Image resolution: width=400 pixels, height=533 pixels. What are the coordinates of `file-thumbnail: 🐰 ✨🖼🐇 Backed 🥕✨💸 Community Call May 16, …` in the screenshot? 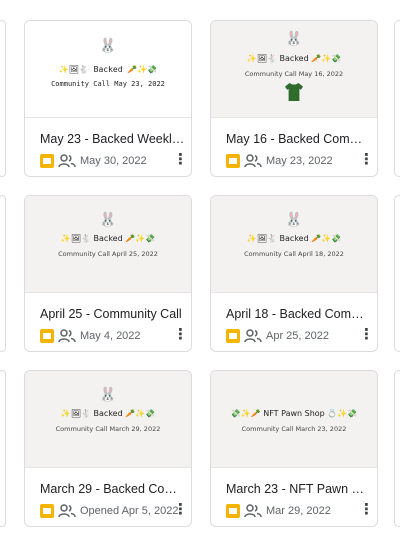 It's located at (294, 69).